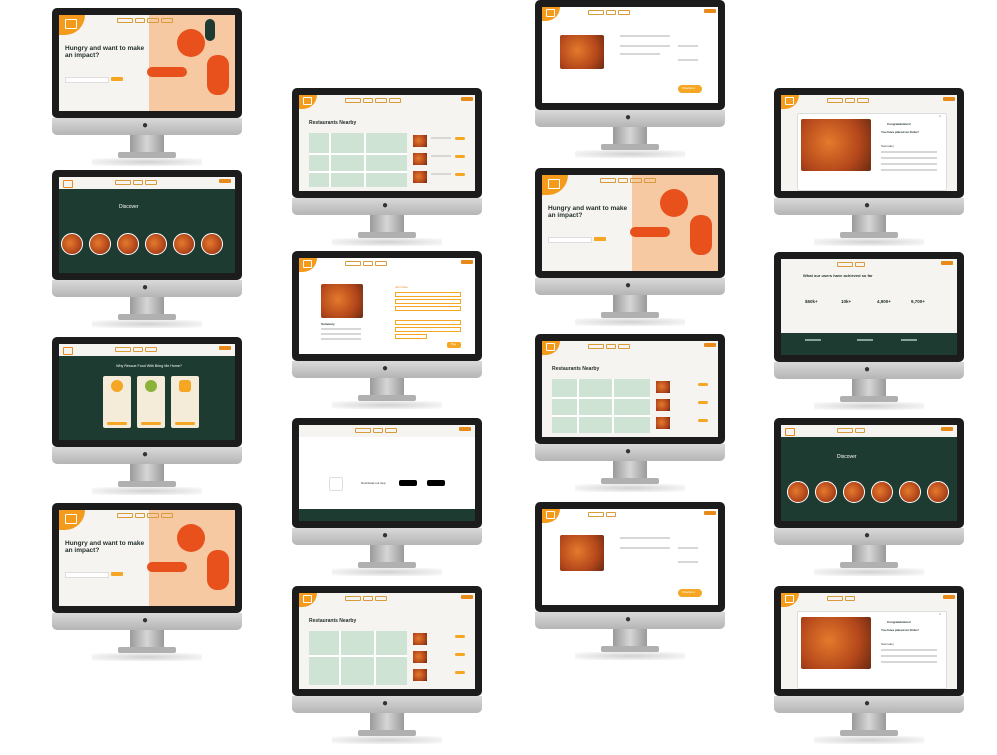  What do you see at coordinates (408, 483) in the screenshot?
I see `app-store-button` at bounding box center [408, 483].